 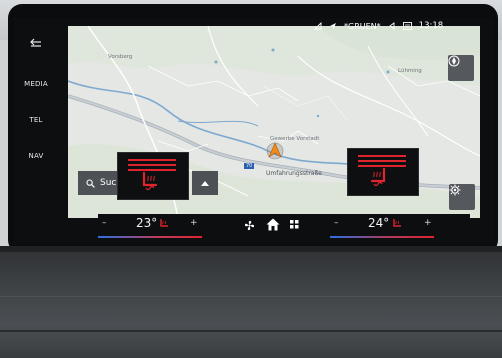 What do you see at coordinates (428, 223) in the screenshot?
I see `right-temp-increase-button: +` at bounding box center [428, 223].